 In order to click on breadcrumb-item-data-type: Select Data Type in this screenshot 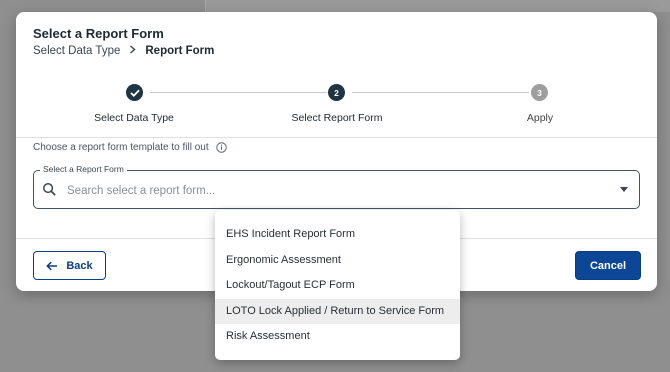, I will do `click(76, 51)`.